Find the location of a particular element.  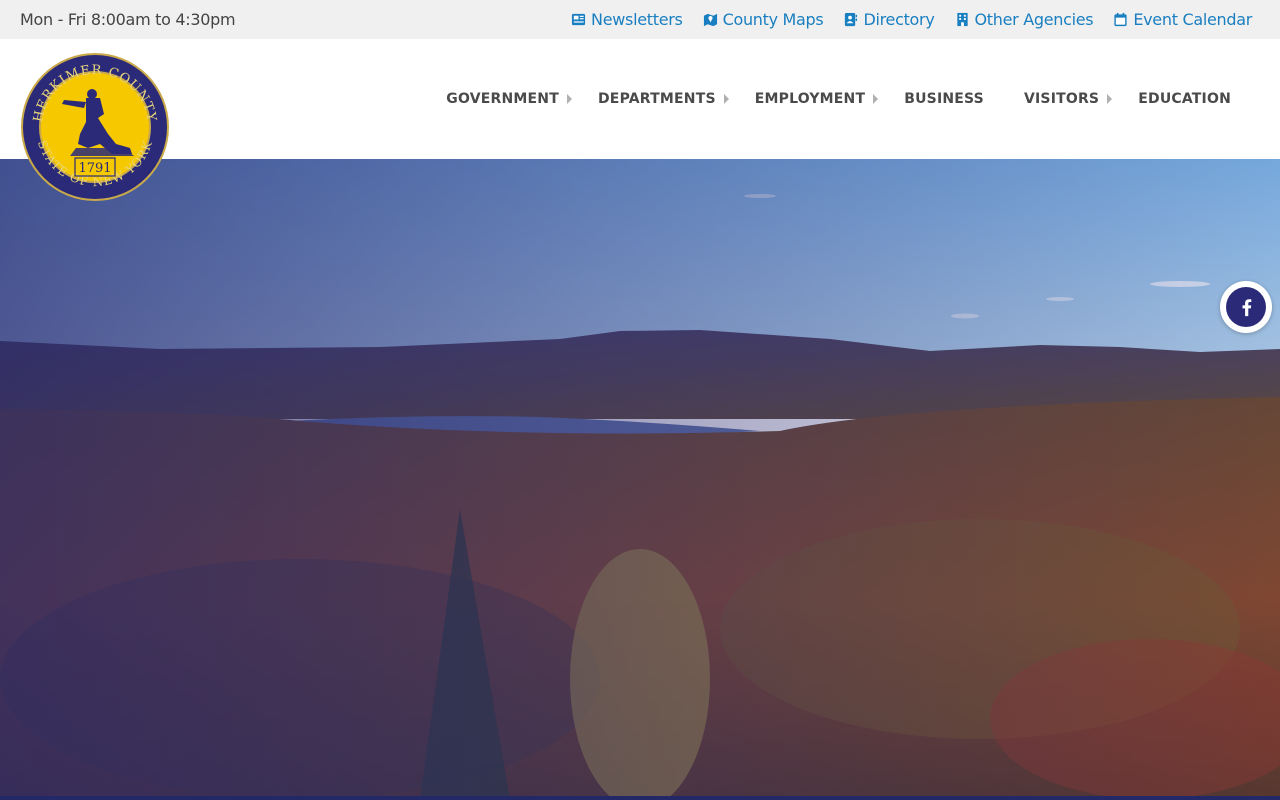

map-icon is located at coordinates (710, 20).